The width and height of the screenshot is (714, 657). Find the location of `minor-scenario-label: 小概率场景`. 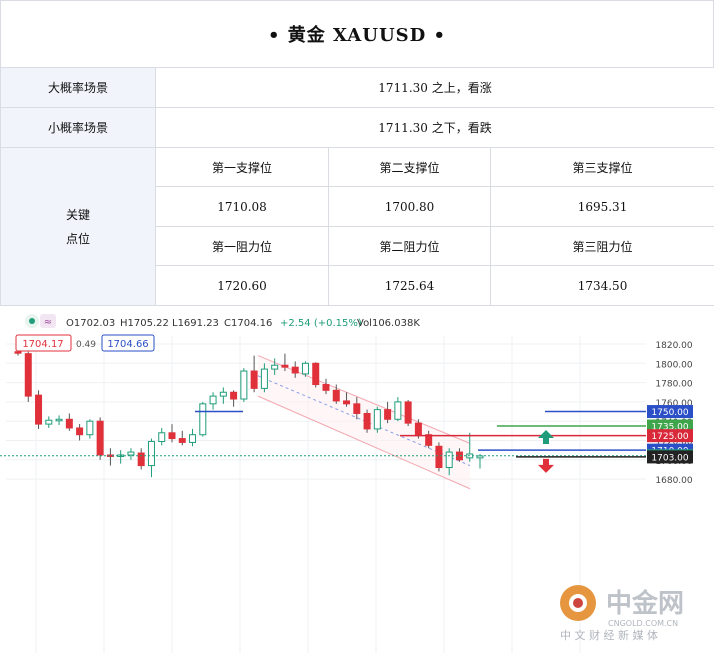

minor-scenario-label: 小概率场景 is located at coordinates (78, 128).